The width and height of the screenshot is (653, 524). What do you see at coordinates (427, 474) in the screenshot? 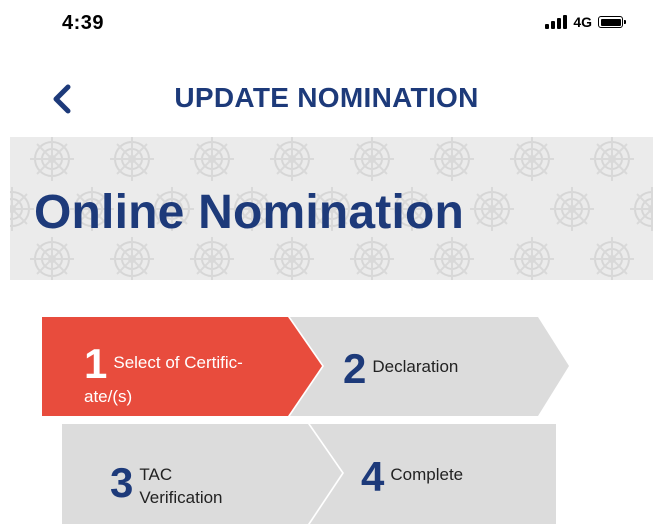
I see `step-4-label: Complete` at bounding box center [427, 474].